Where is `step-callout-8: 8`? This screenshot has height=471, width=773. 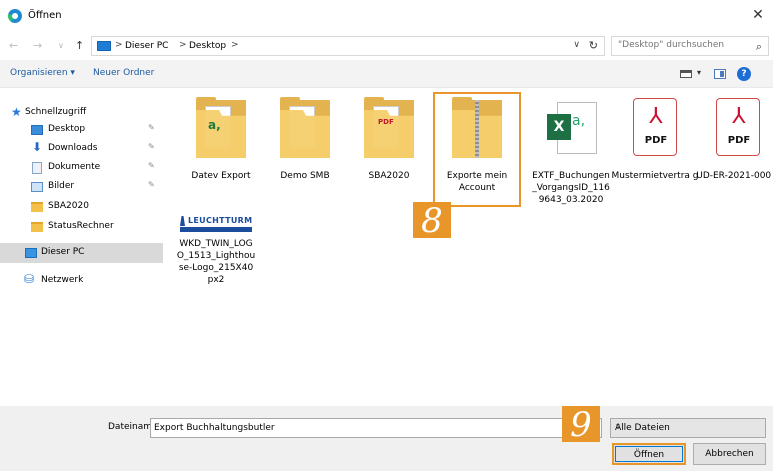 step-callout-8: 8 is located at coordinates (432, 221).